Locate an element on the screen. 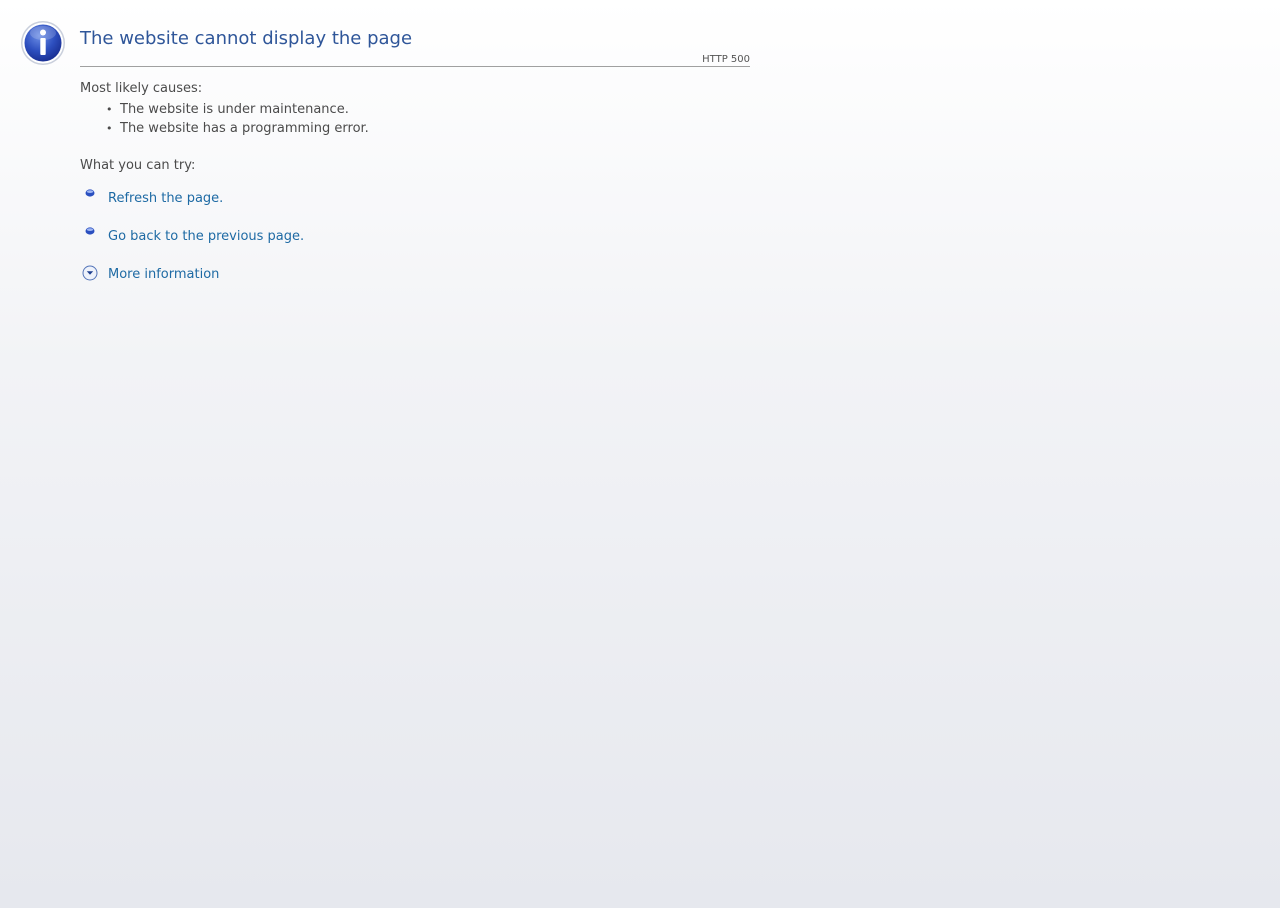  action-item-refresh: Refresh the page. is located at coordinates (415, 206).